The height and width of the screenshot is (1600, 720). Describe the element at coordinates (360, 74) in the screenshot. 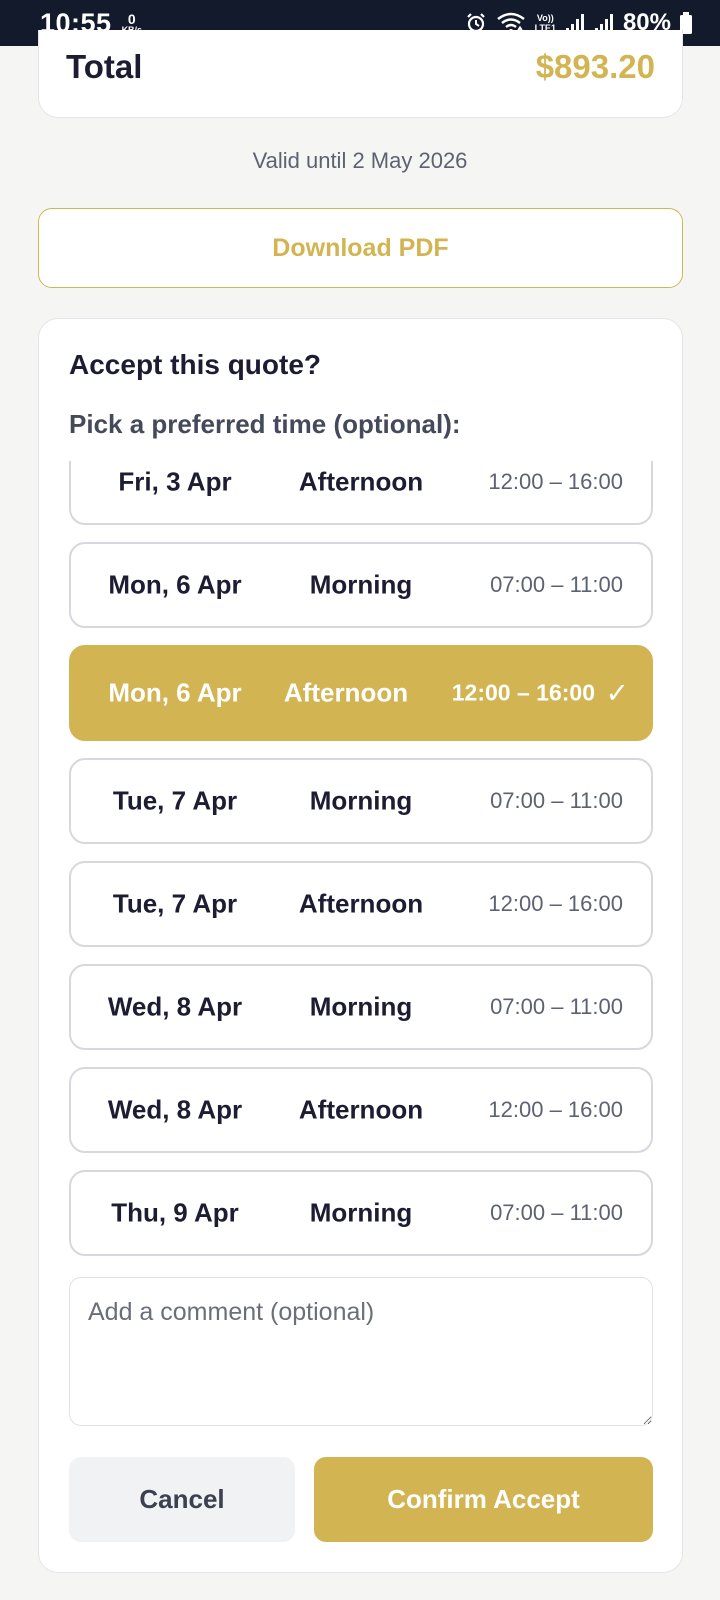

I see `total-card: Total $893.20` at that location.